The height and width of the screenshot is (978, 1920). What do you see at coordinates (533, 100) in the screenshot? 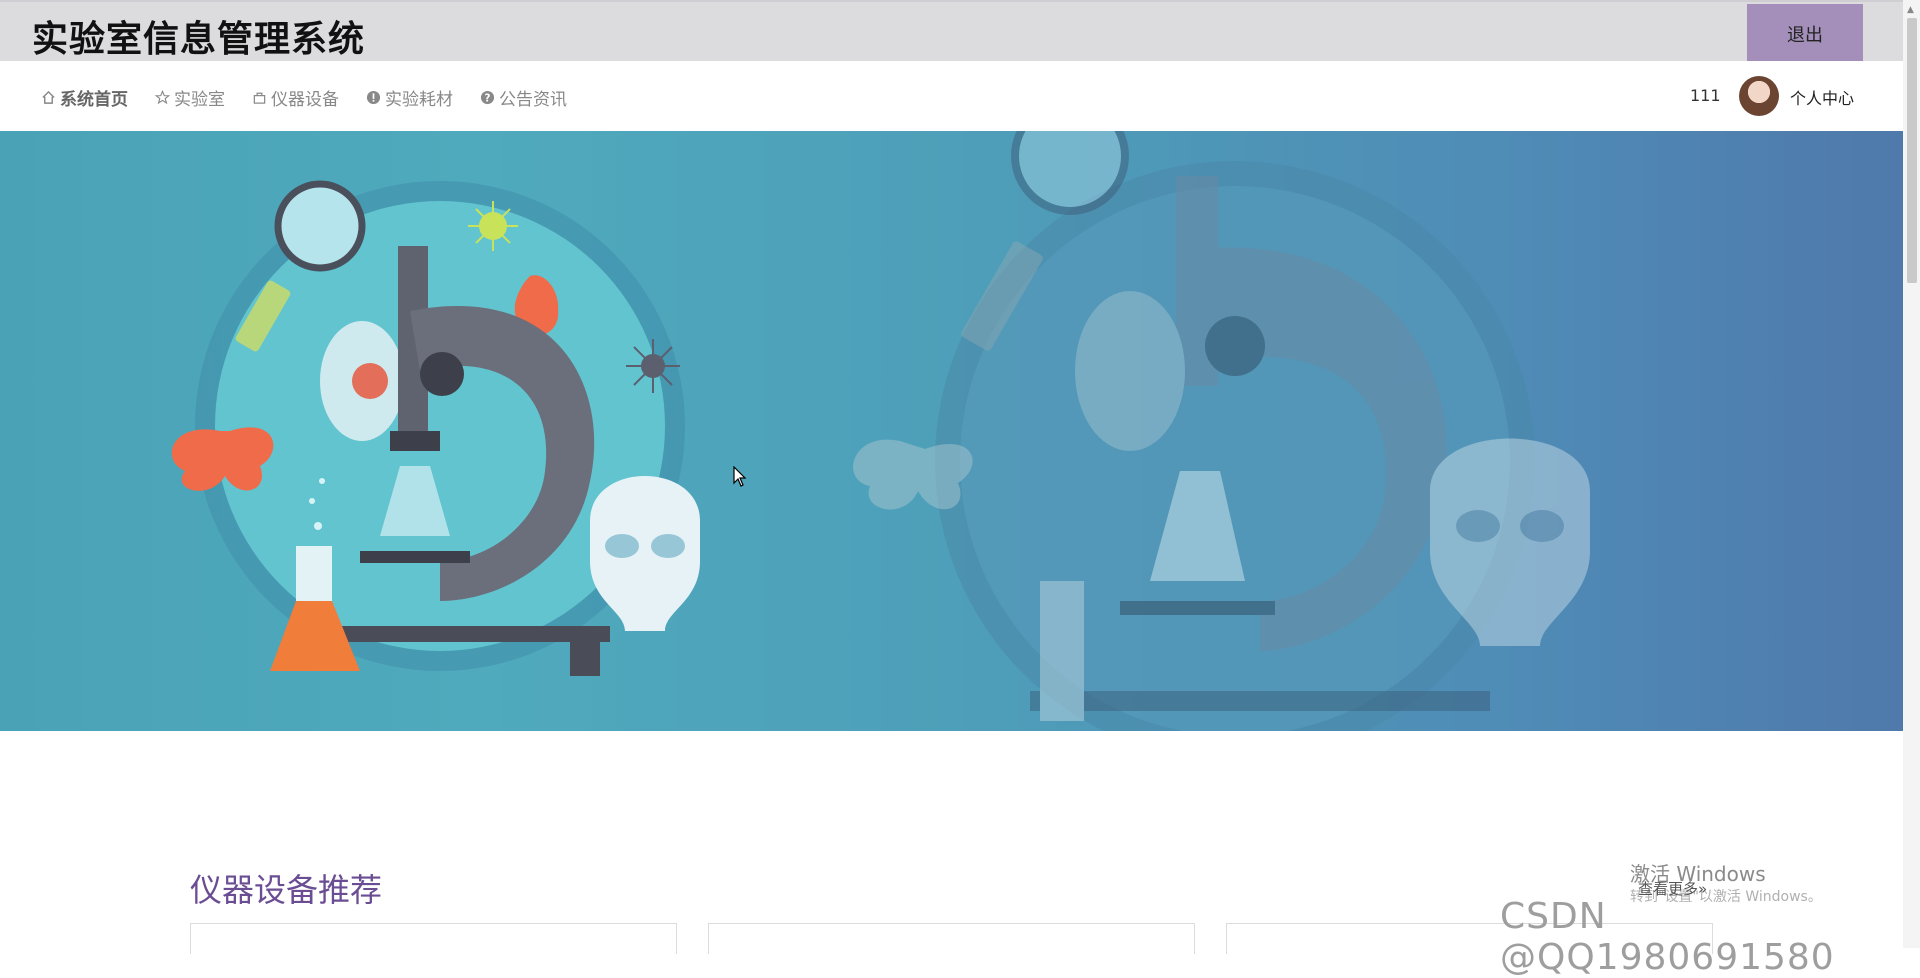
I see `nav-label: 公告资讯` at bounding box center [533, 100].